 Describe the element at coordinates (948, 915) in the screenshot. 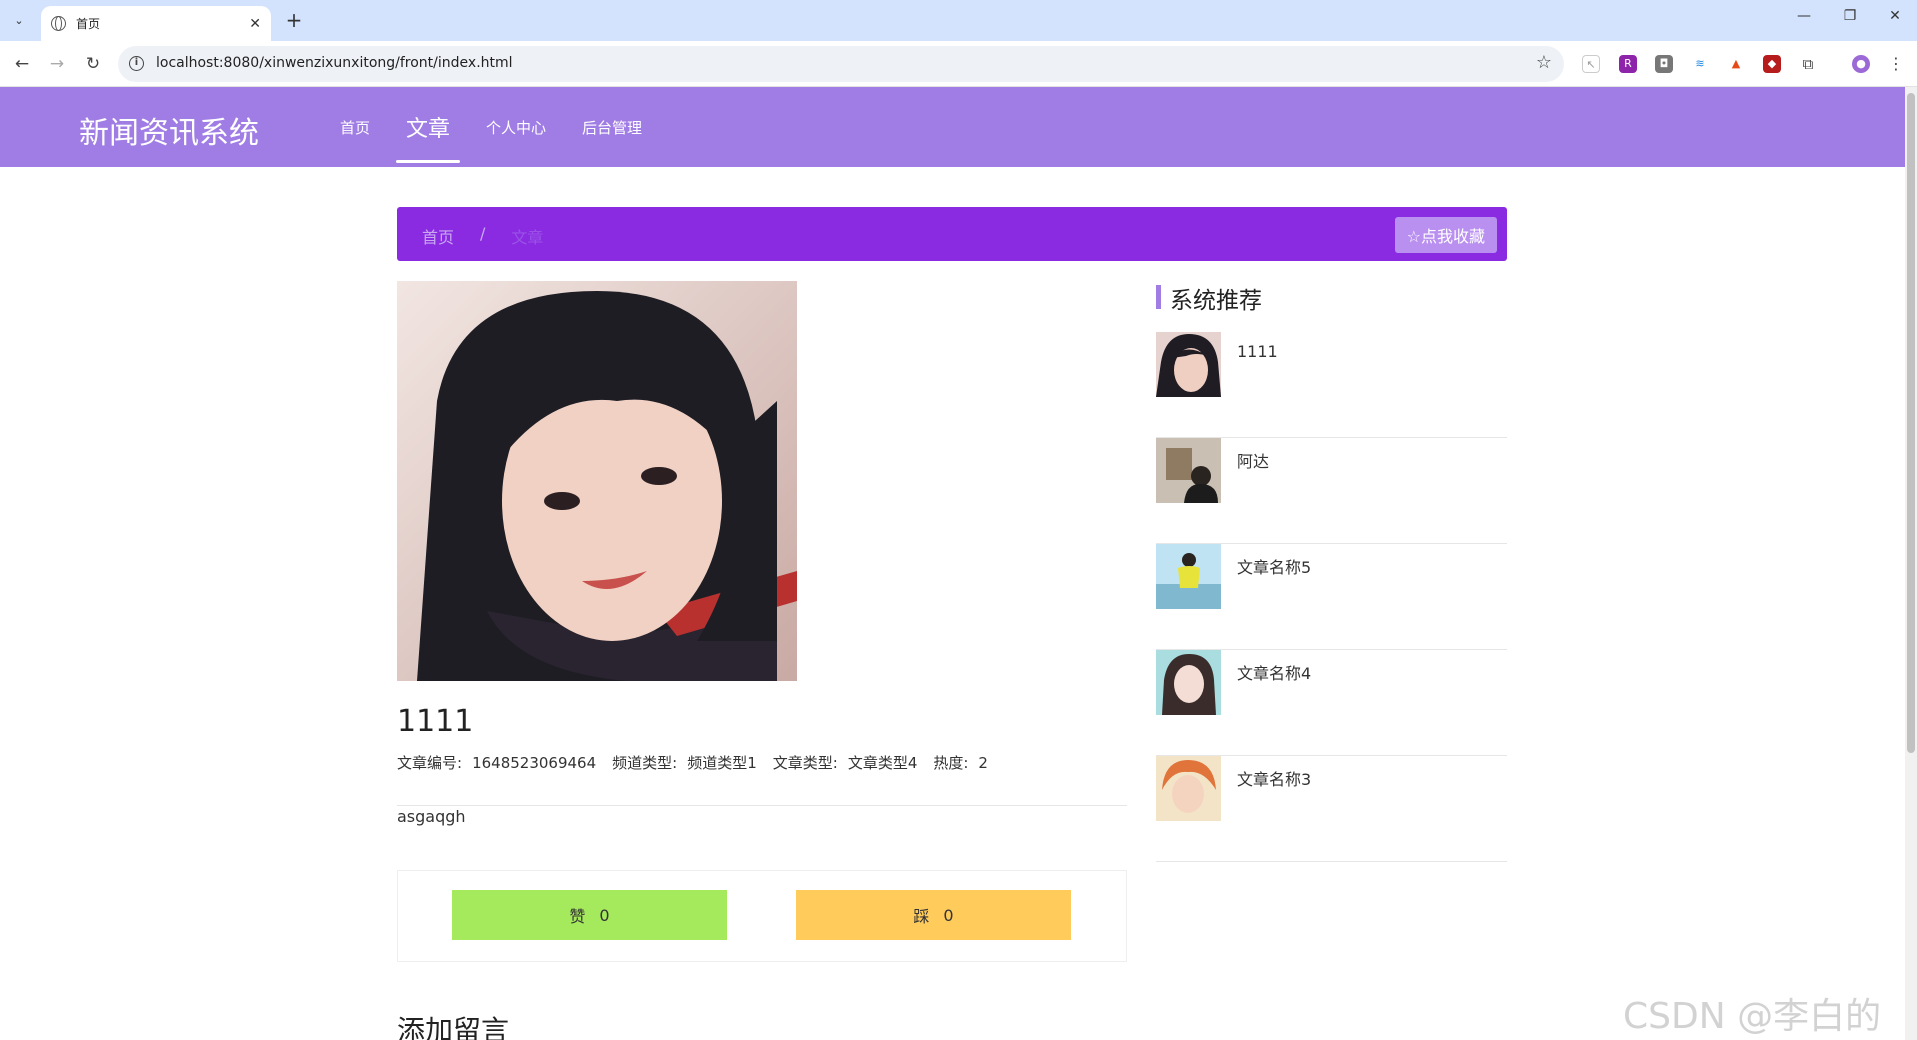

I see `dislike-count: 0` at that location.